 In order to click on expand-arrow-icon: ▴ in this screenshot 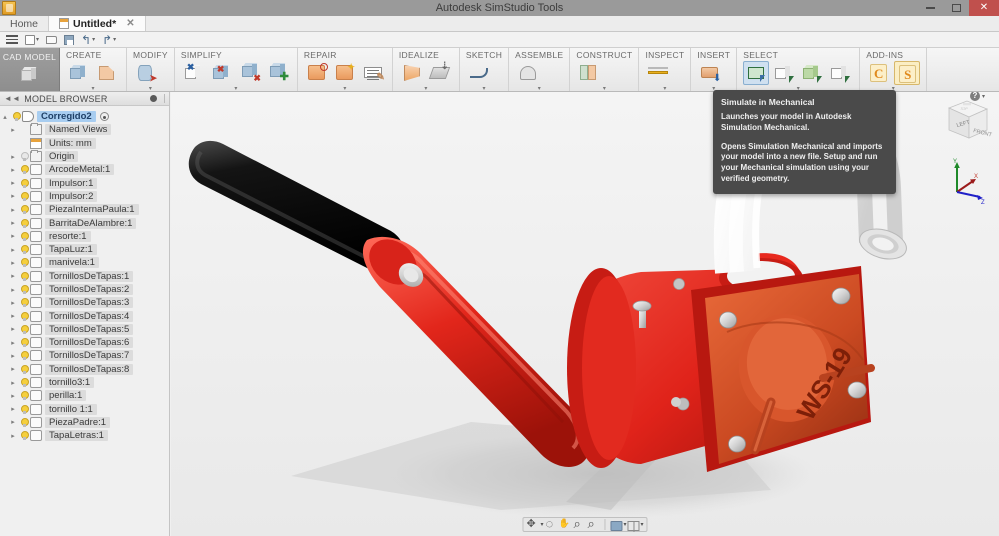, I will do `click(5, 117)`.